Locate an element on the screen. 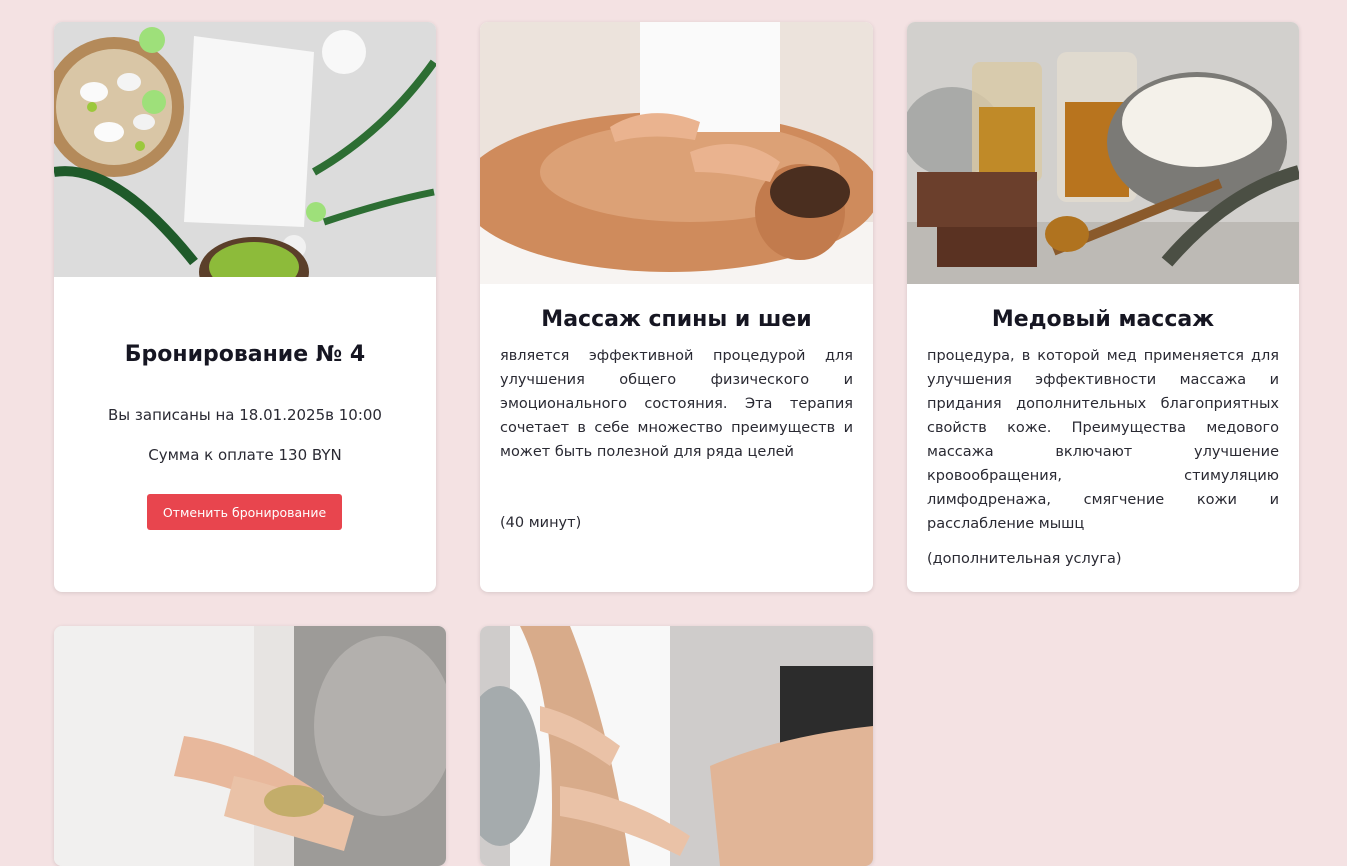 The height and width of the screenshot is (866, 1347). service-title: Массаж спины и шеи is located at coordinates (676, 319).